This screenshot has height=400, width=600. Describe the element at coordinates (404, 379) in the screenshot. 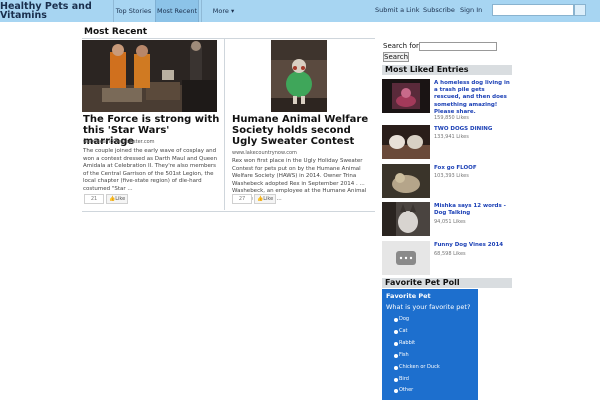

I see `poll-option-label: Bird` at that location.